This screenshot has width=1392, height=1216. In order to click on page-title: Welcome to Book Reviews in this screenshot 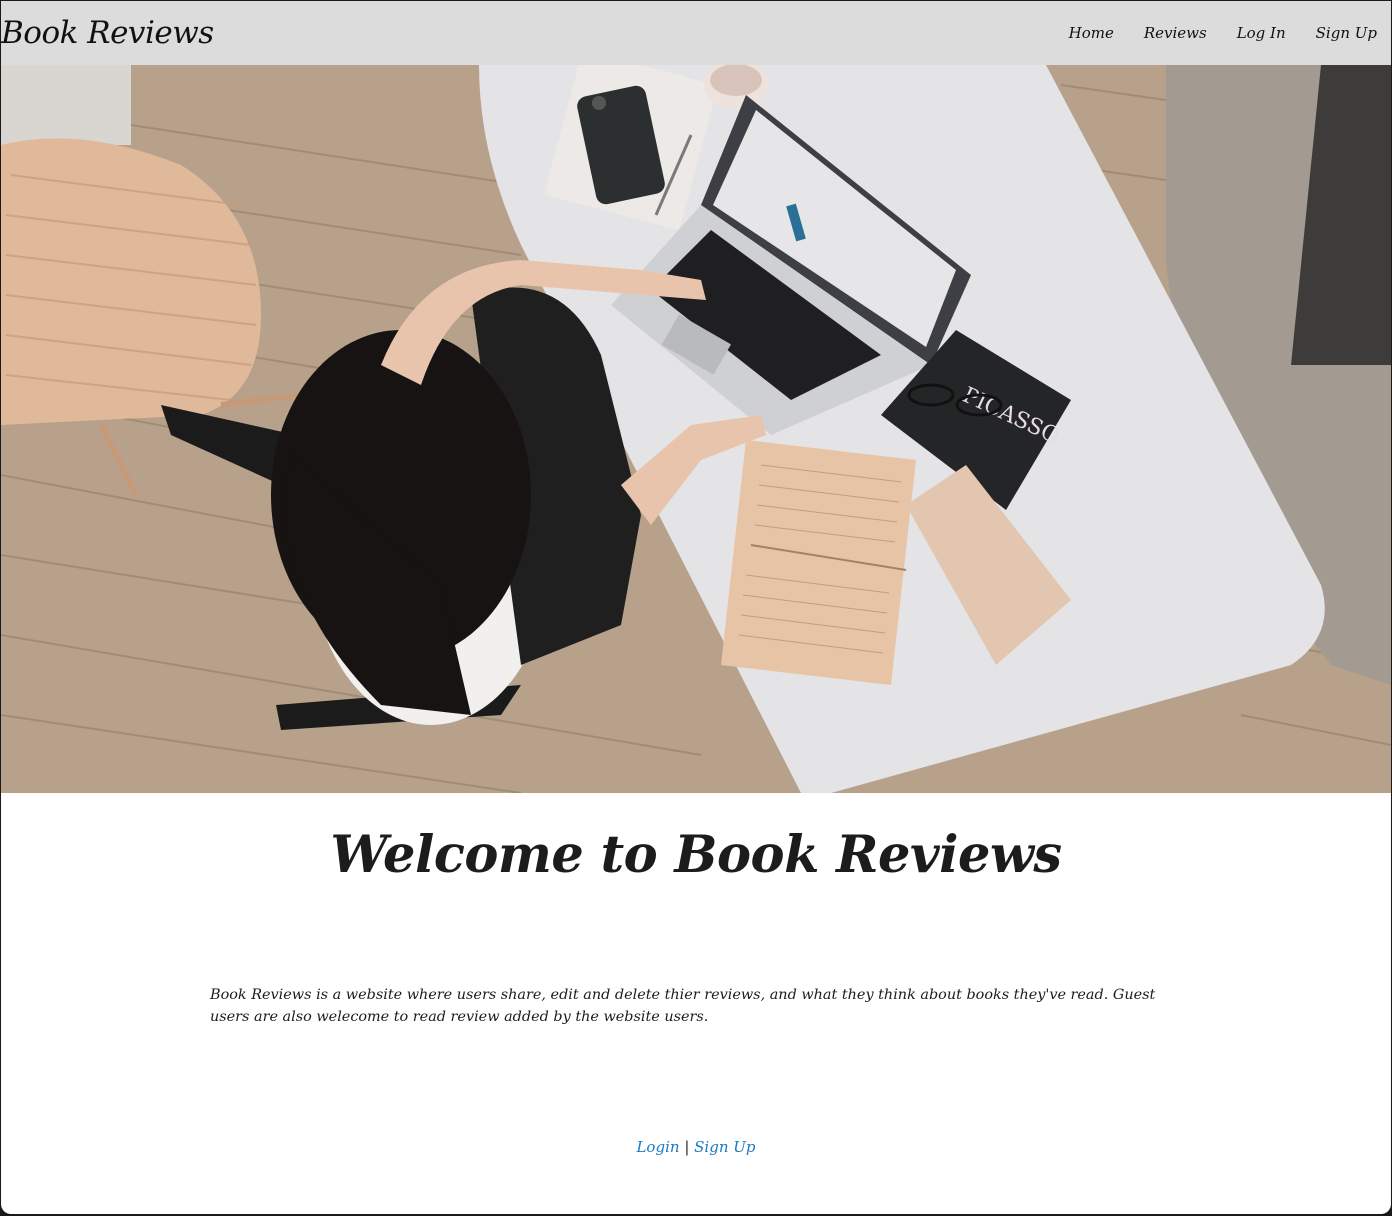, I will do `click(696, 855)`.